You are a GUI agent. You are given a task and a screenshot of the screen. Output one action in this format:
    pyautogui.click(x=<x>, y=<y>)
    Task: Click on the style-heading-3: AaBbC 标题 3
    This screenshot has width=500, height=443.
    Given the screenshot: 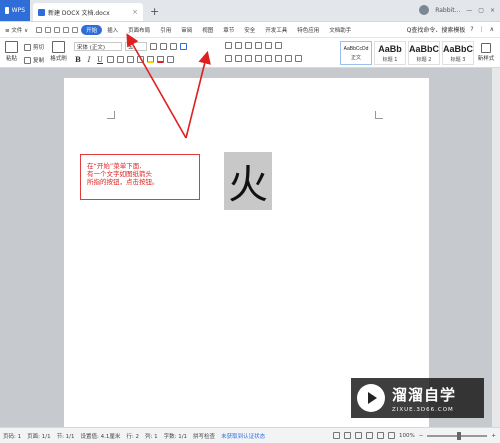 What is the action you would take?
    pyautogui.click(x=458, y=53)
    